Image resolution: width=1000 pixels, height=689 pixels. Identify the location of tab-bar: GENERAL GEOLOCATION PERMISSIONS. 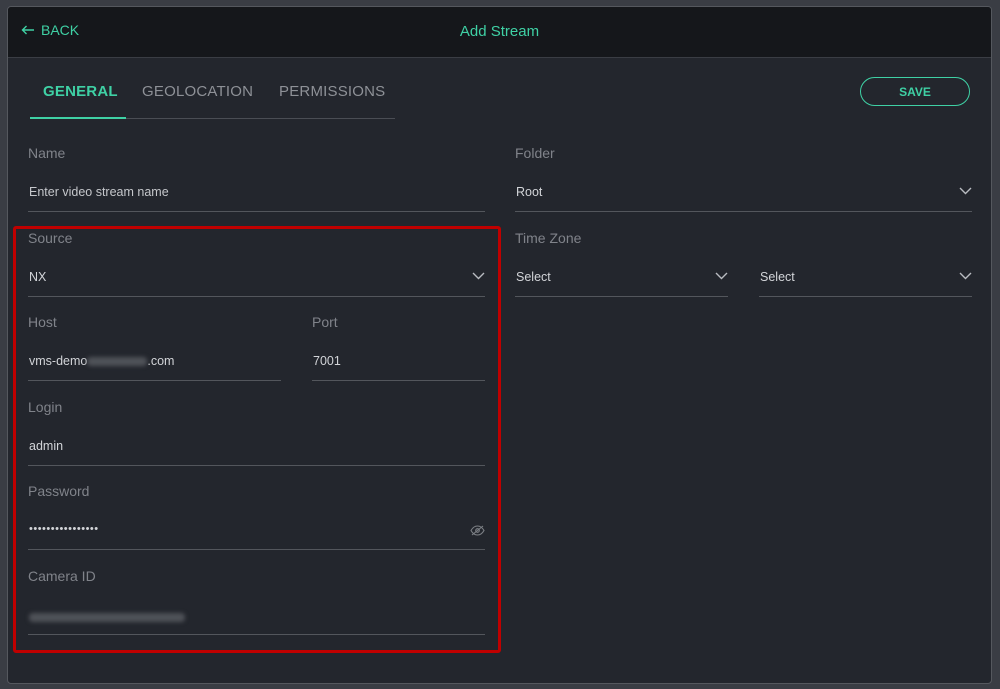
(212, 95).